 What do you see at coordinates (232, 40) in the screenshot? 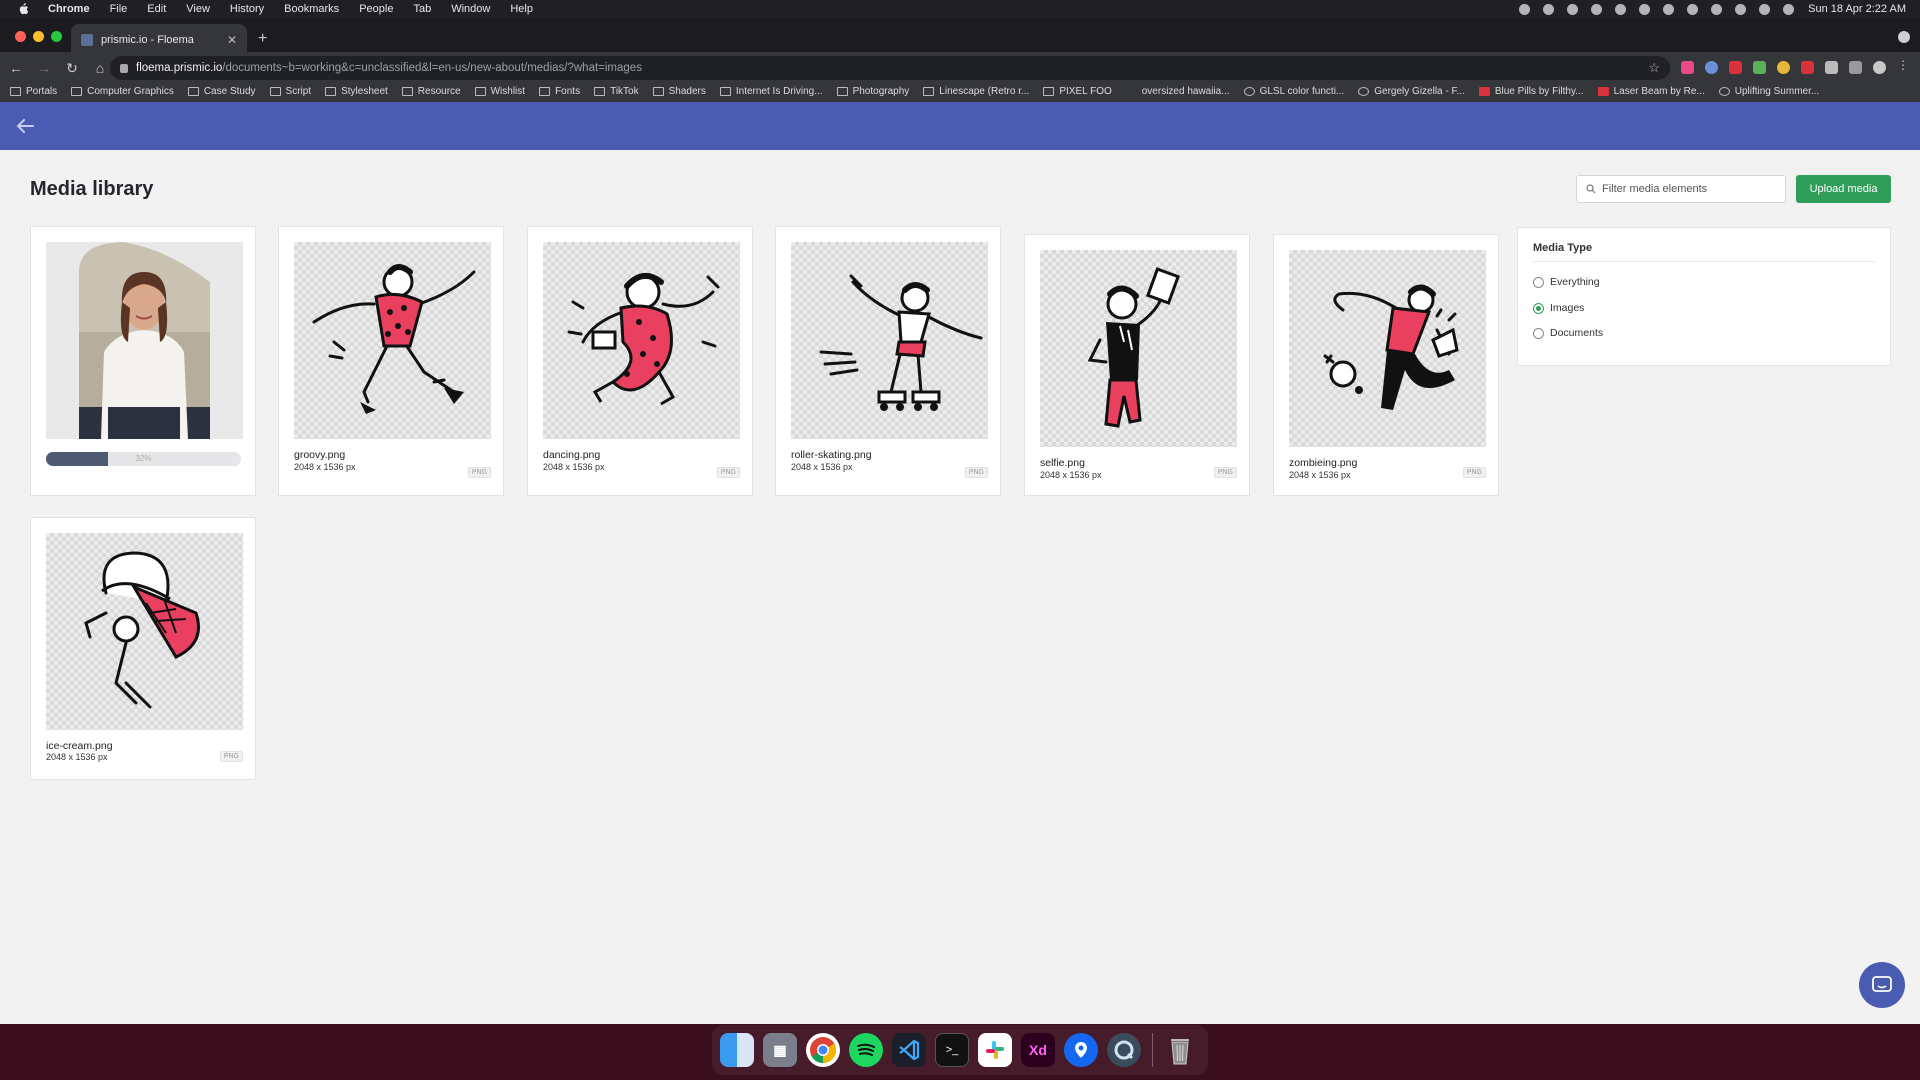
I see `tab-close-icon: ✕` at bounding box center [232, 40].